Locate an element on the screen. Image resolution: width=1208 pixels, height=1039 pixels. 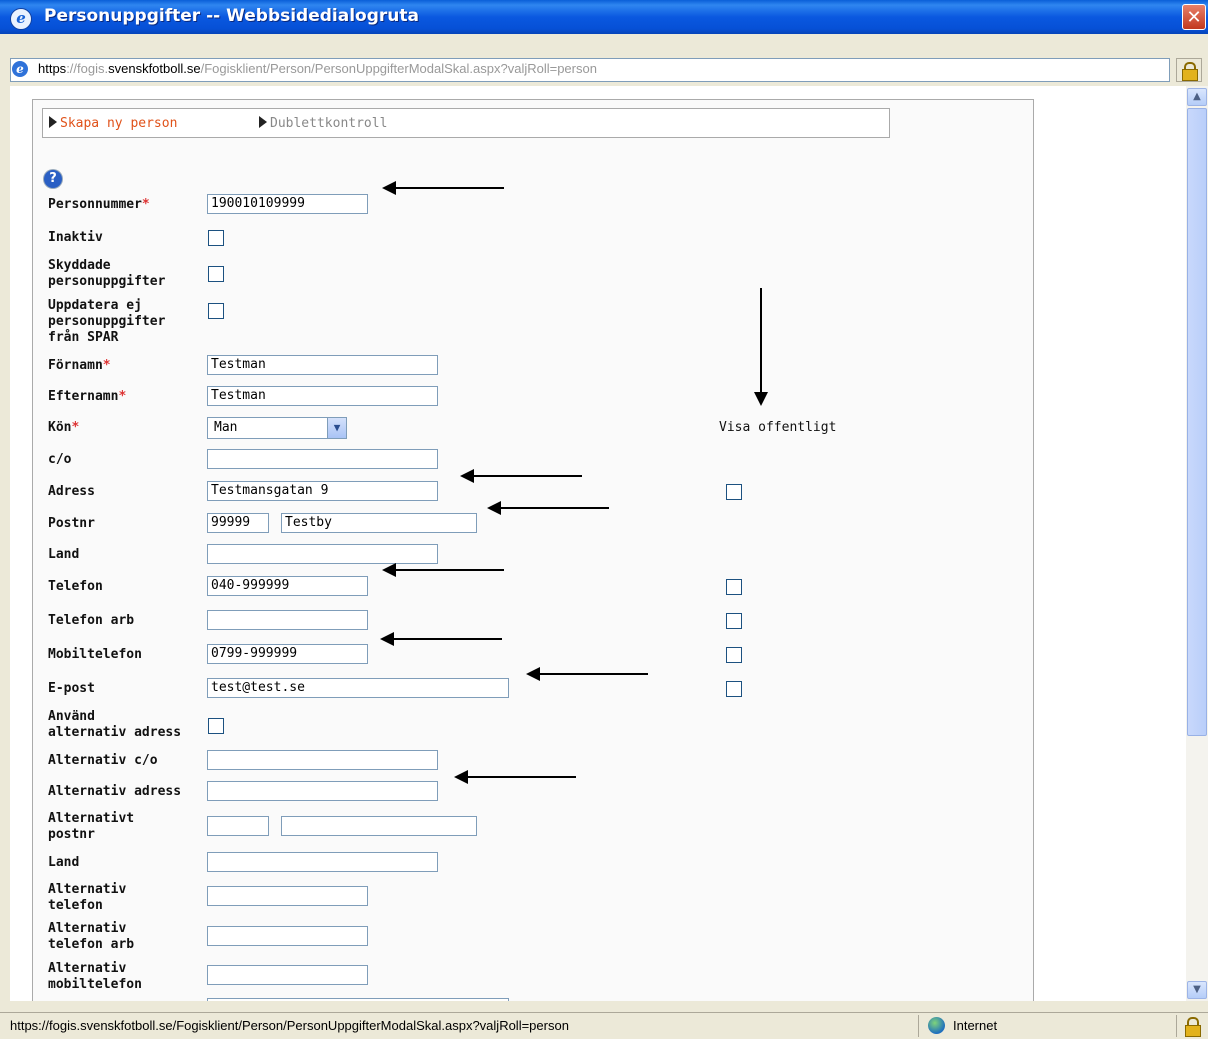
mobiltelefon-input: 0799-999999 is located at coordinates (287, 654).